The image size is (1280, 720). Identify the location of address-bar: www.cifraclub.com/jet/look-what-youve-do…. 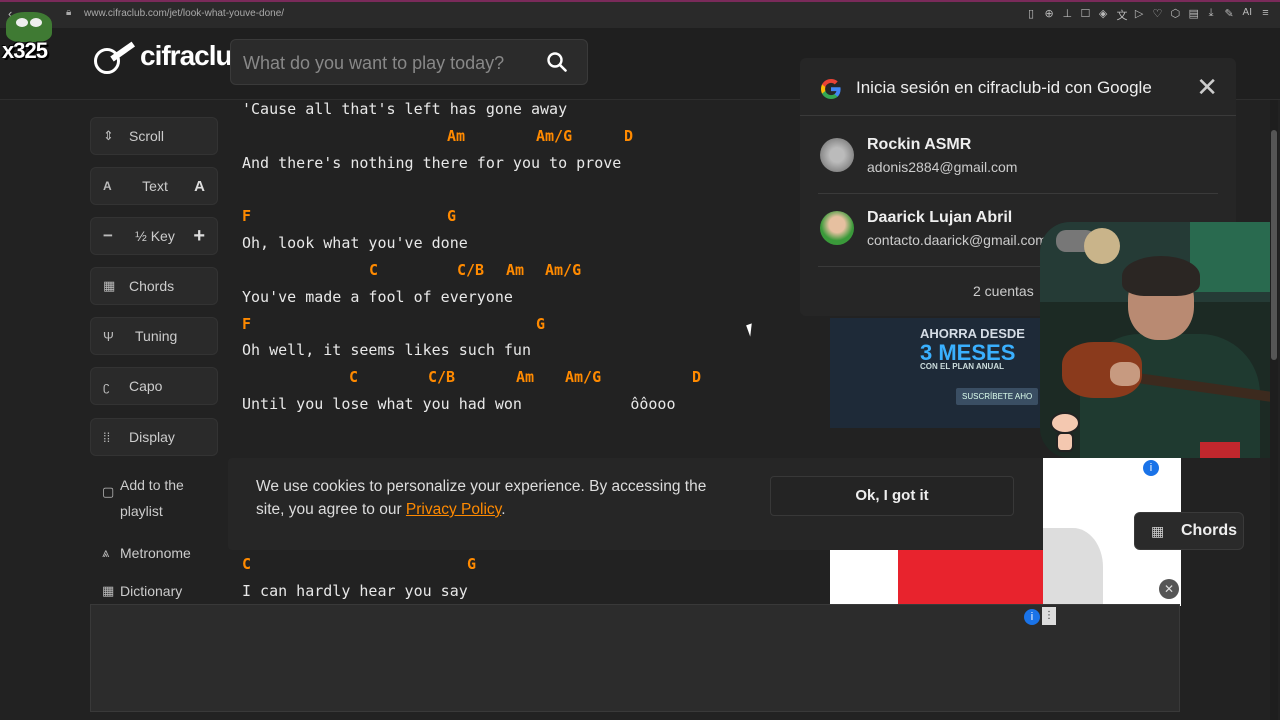
(184, 13).